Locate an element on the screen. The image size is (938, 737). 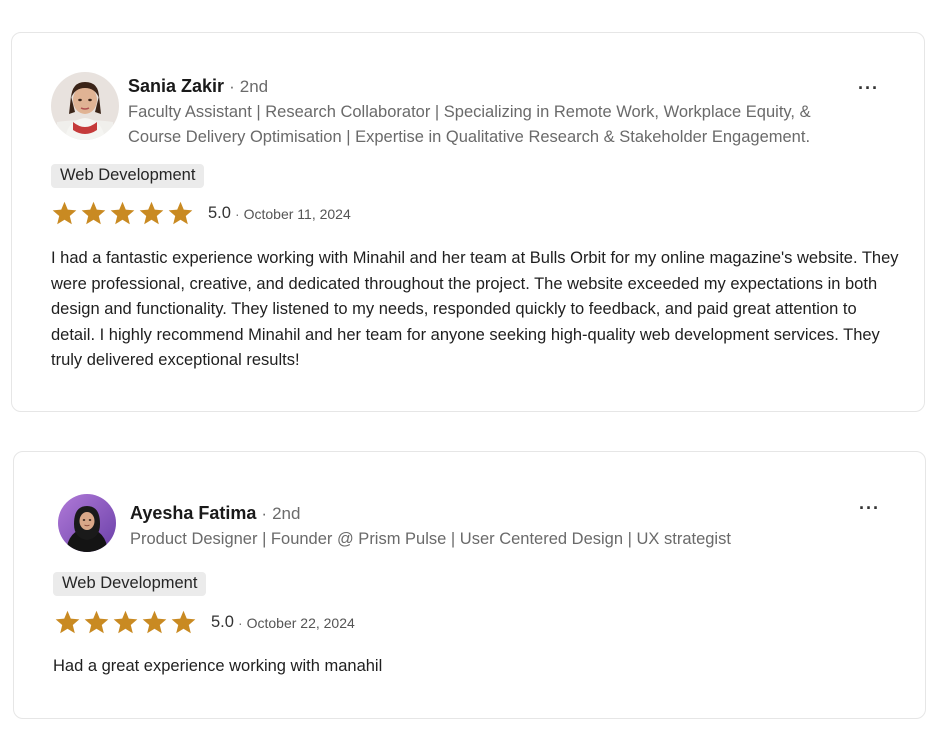
review-date: October 22, 2024 is located at coordinates (300, 622).